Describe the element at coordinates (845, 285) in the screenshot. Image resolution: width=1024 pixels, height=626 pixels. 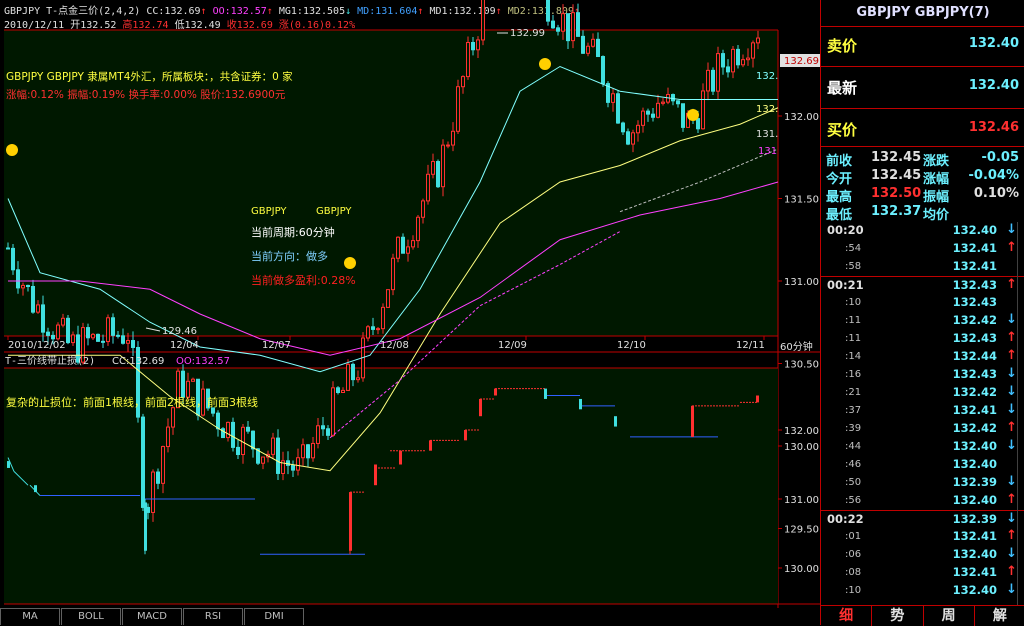
I see `tick-time: 00:21` at that location.